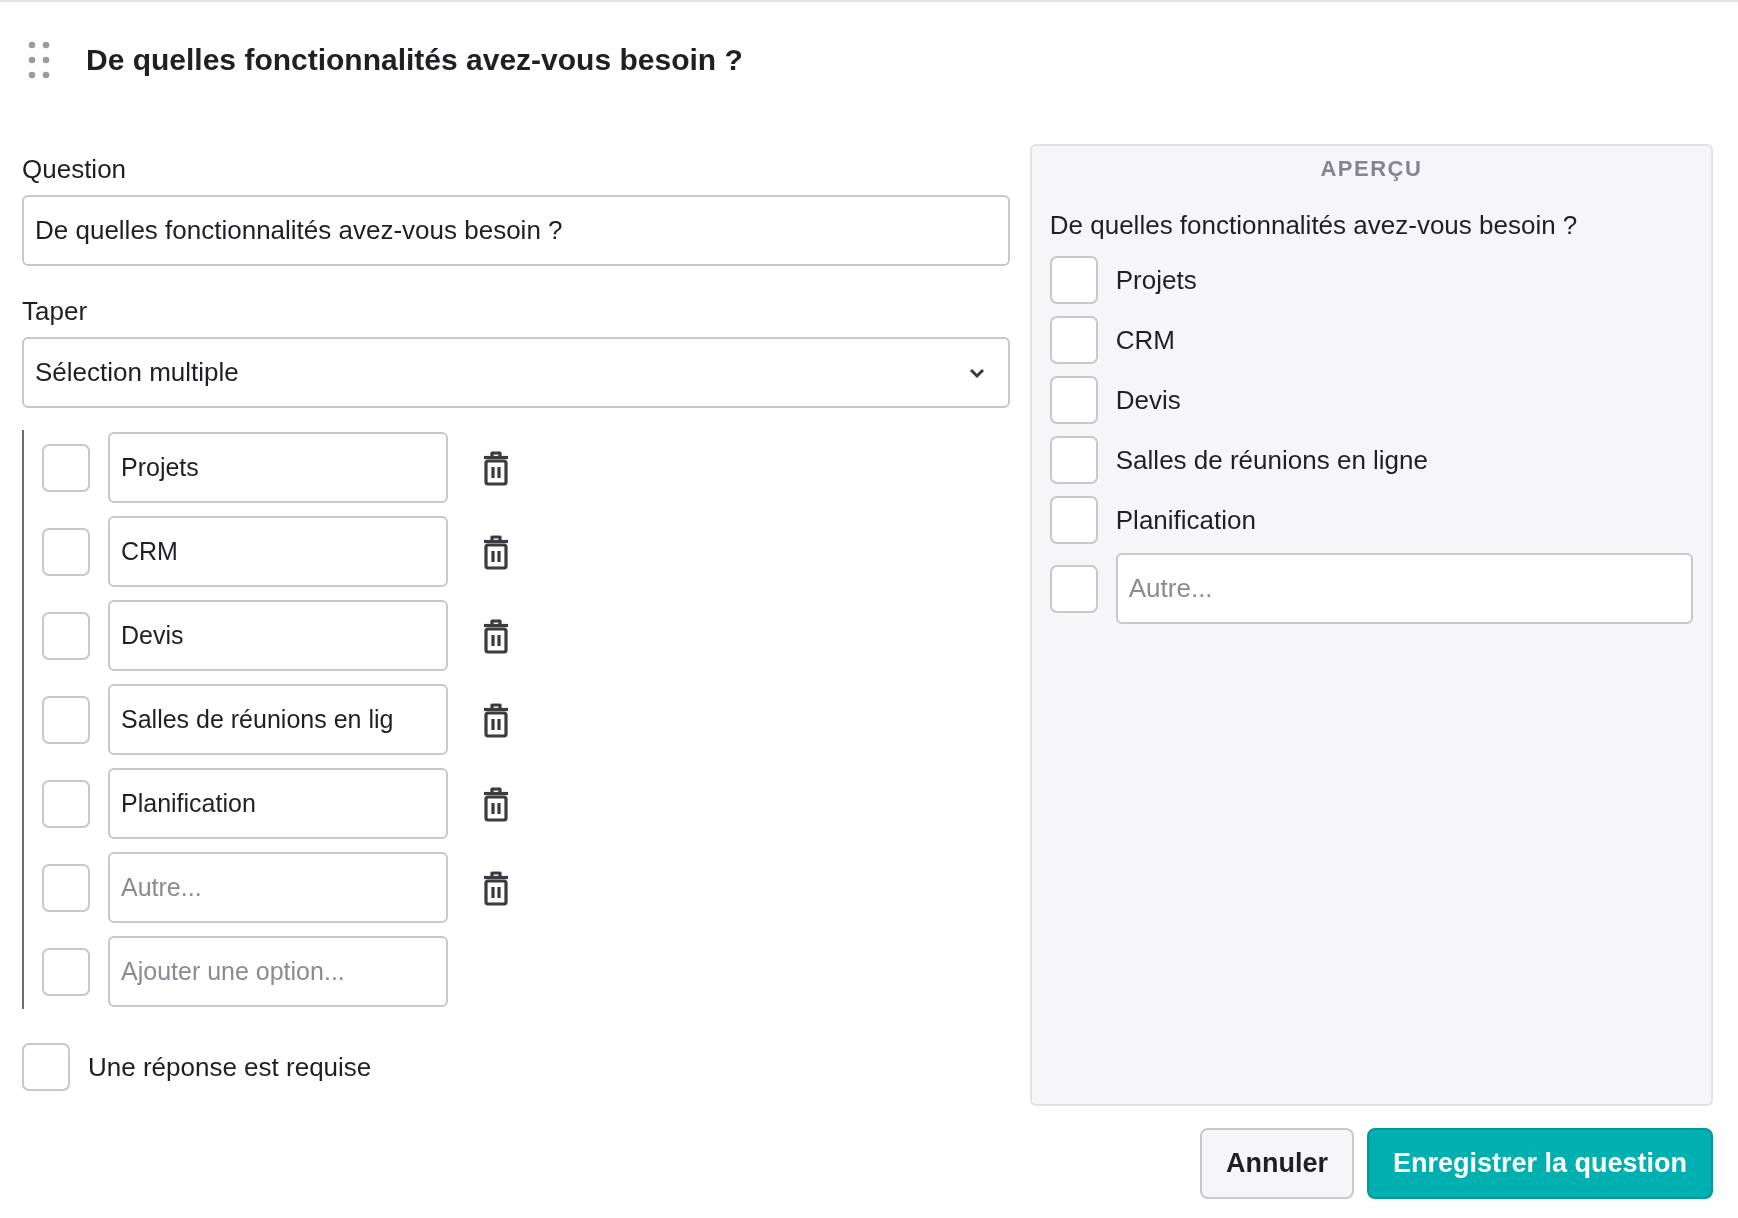 Image resolution: width=1738 pixels, height=1218 pixels. What do you see at coordinates (55, 311) in the screenshot?
I see `field-label: Taper` at bounding box center [55, 311].